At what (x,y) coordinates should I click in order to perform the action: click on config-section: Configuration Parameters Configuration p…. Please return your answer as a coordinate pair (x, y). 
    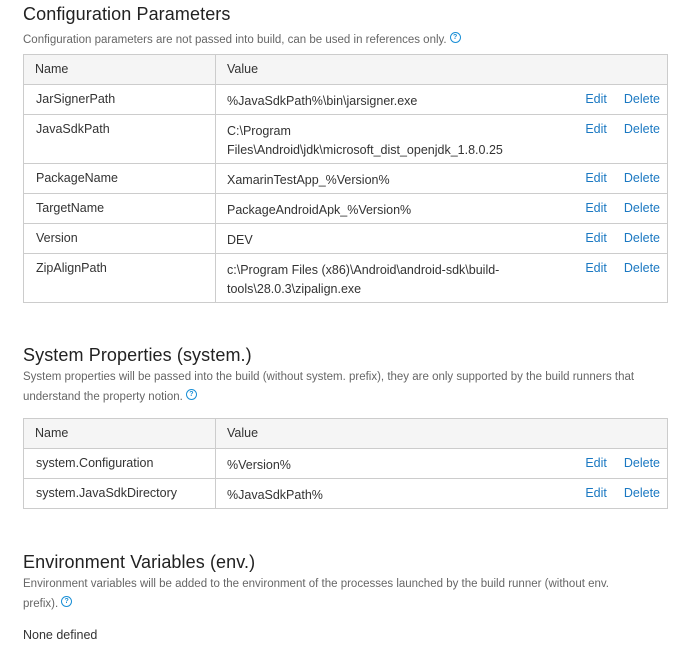
    Looking at the image, I should click on (345, 26).